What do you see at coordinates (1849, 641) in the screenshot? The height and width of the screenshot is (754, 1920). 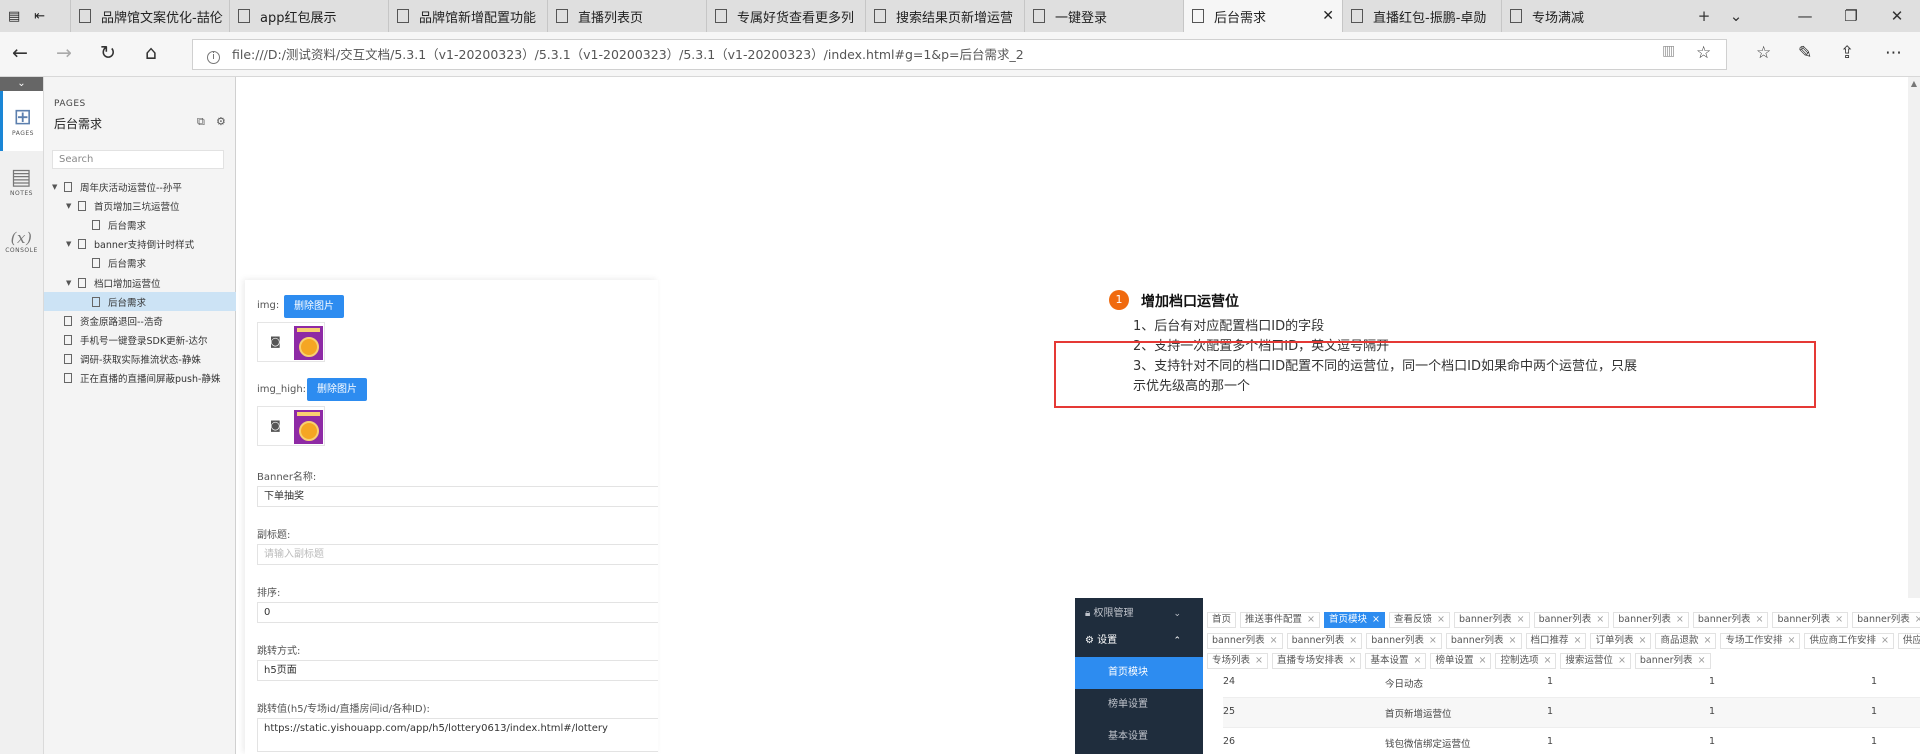 I see `tab-tag: 供应商工作安排 ×` at bounding box center [1849, 641].